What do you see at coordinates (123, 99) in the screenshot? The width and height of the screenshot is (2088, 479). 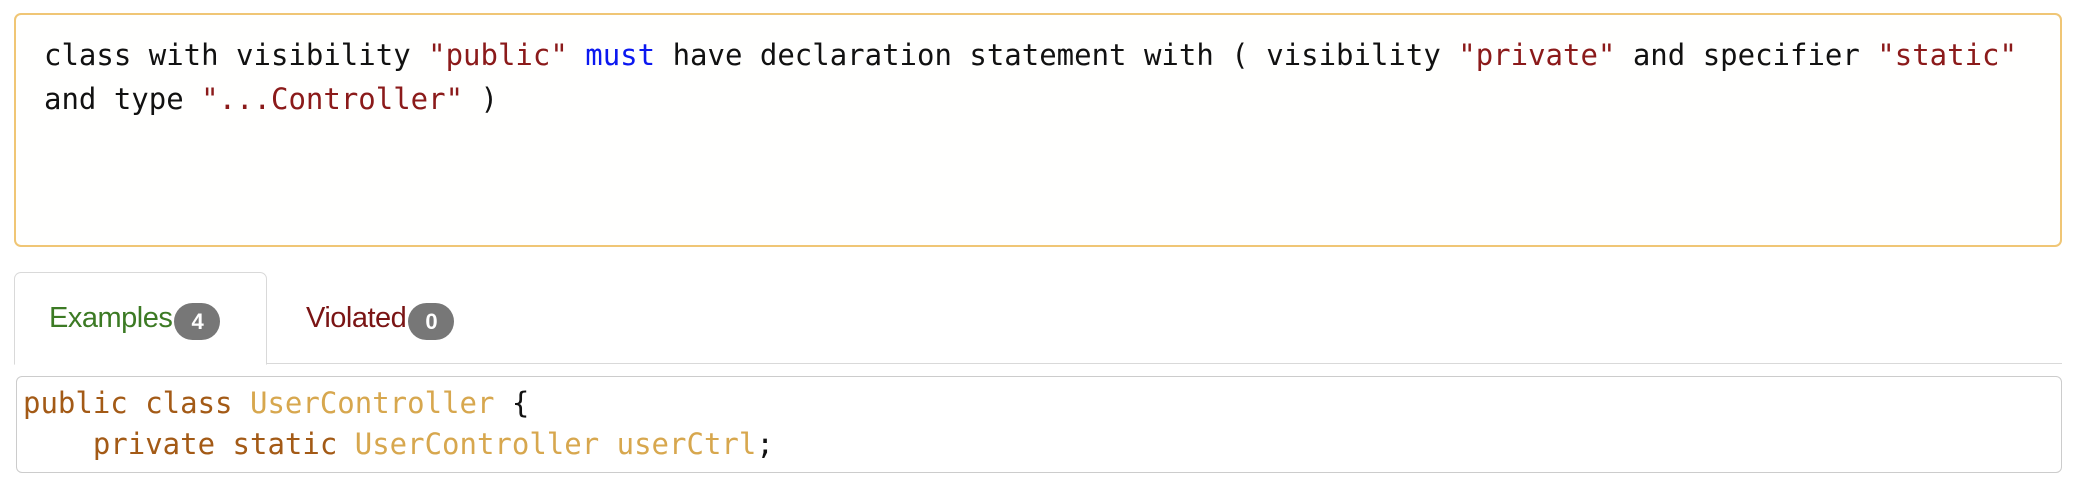 I see `rule-token: and type` at bounding box center [123, 99].